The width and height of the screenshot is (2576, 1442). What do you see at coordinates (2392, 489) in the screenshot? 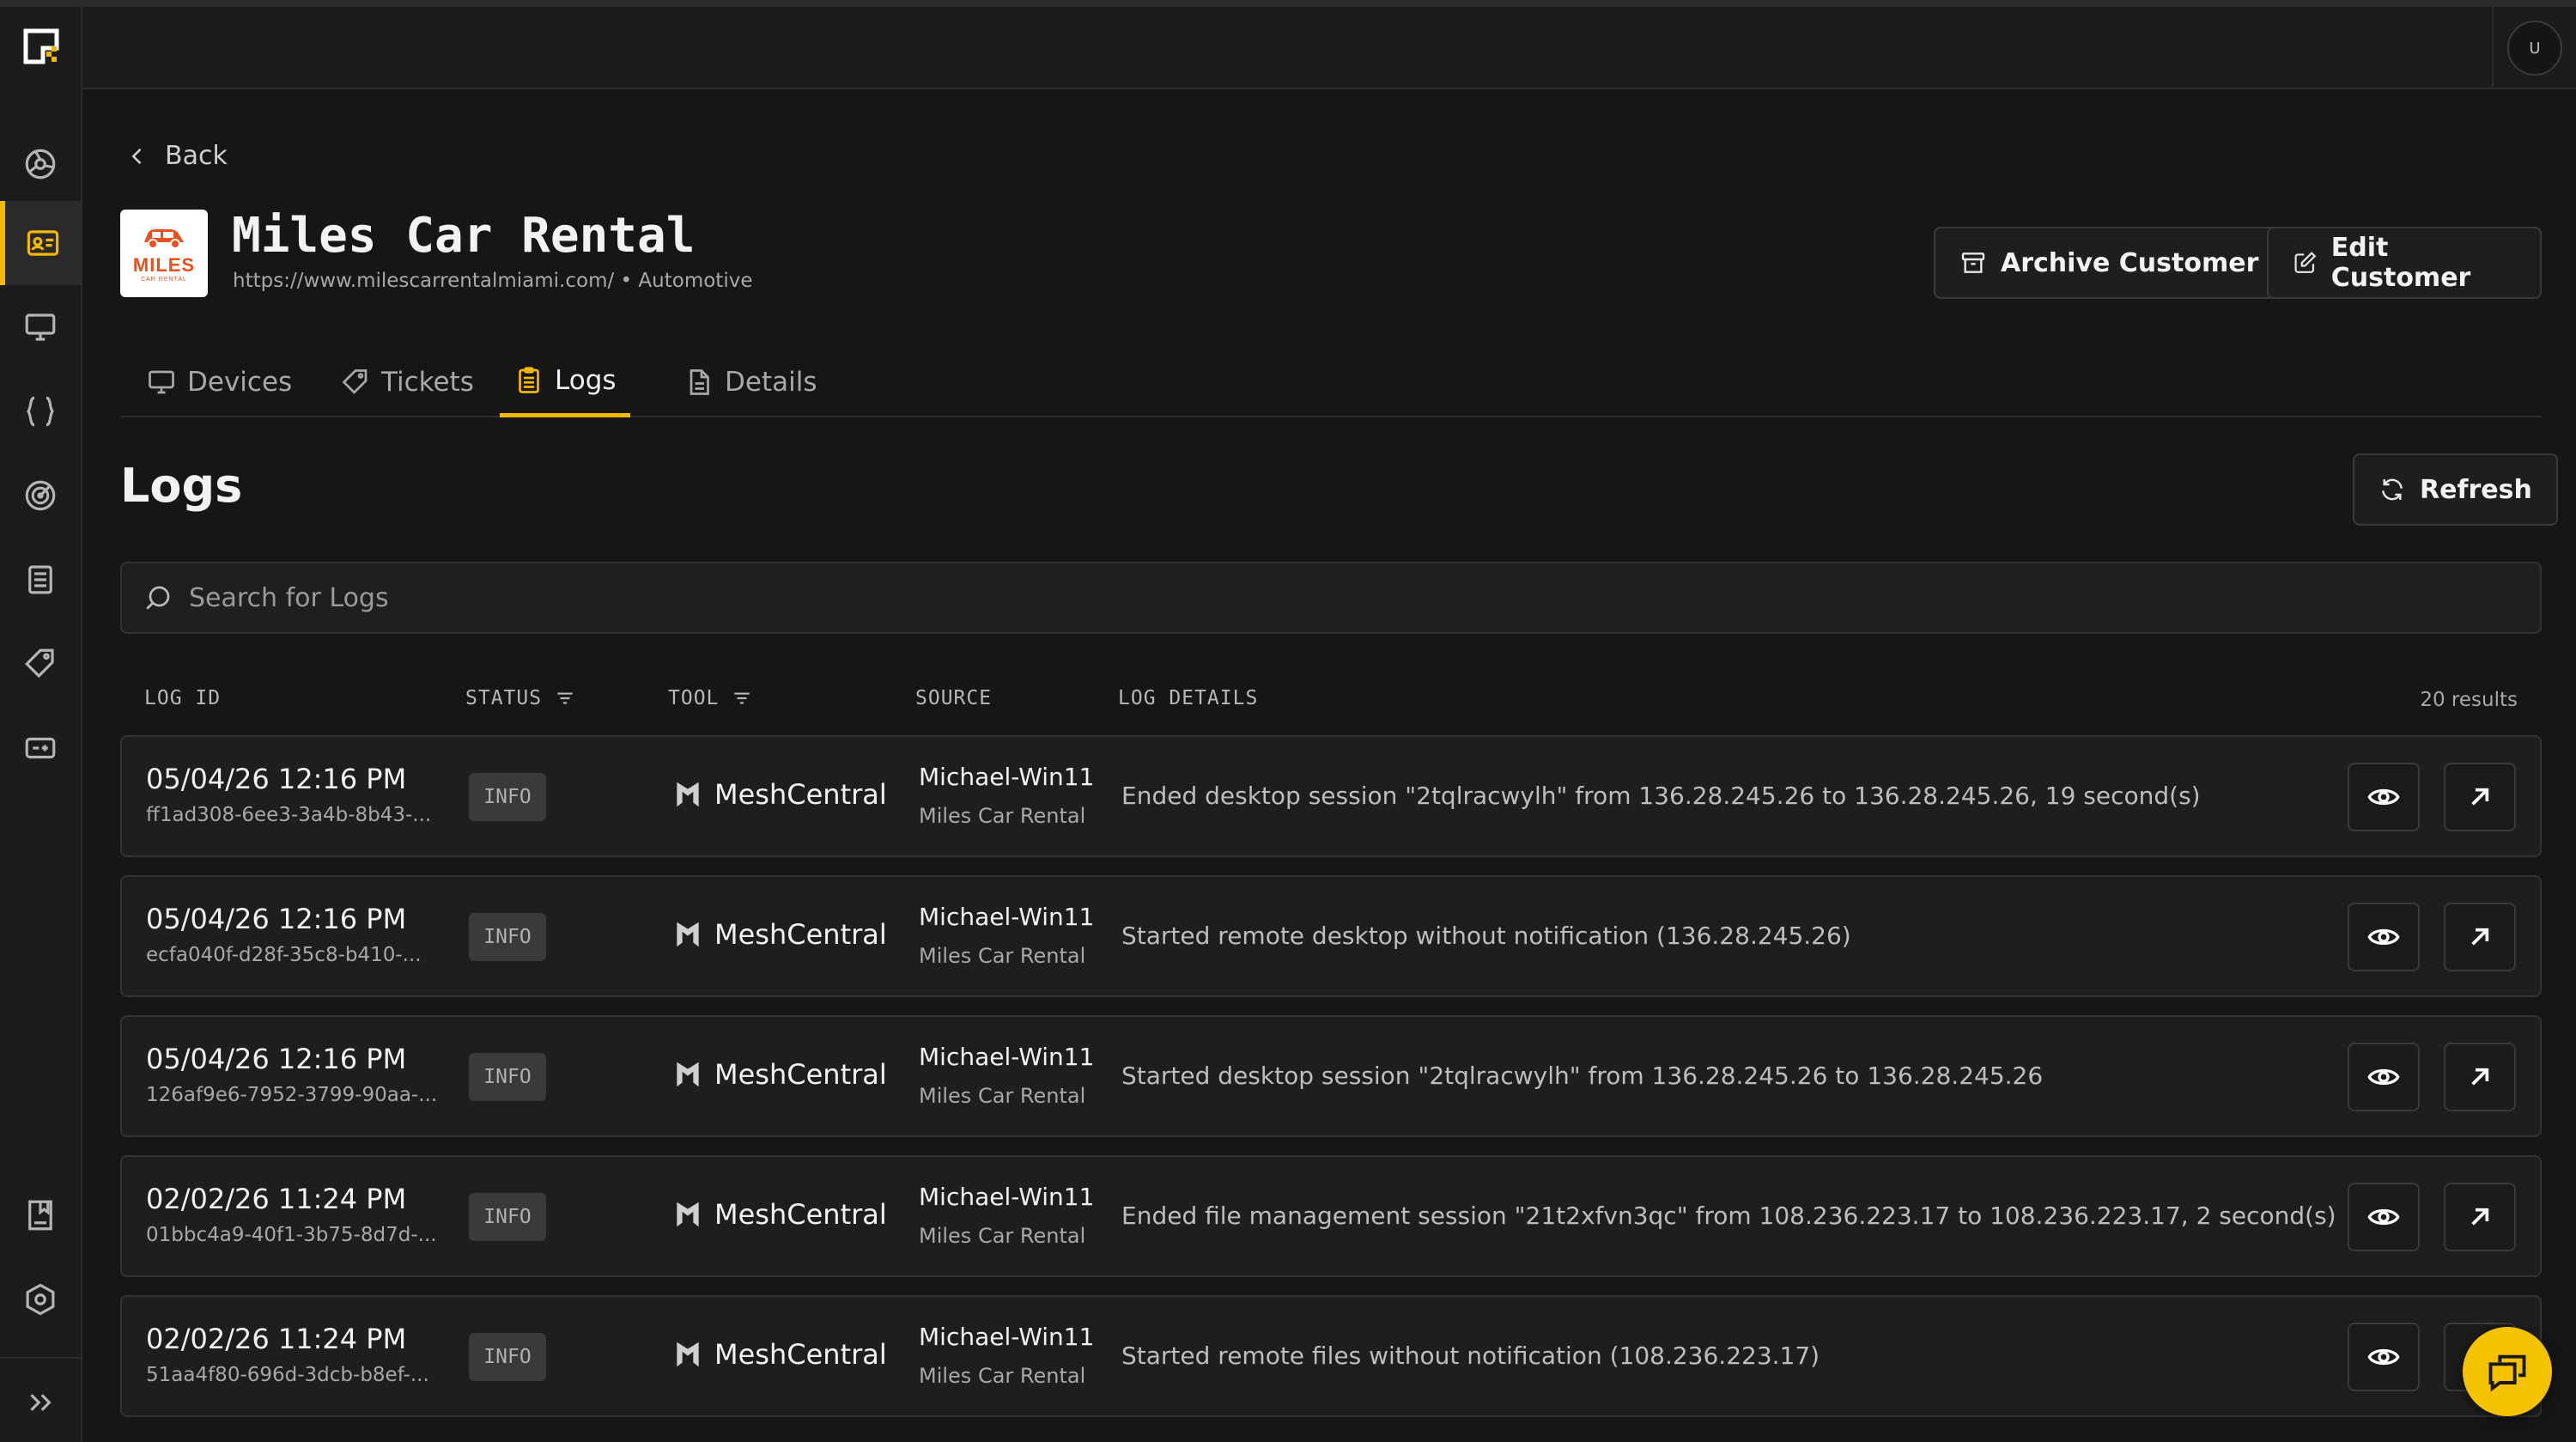
I see `refresh-icon` at bounding box center [2392, 489].